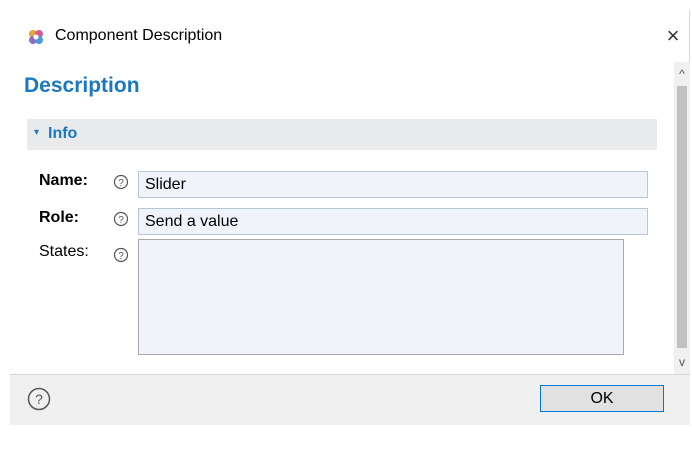  I want to click on page-title: Description, so click(82, 85).